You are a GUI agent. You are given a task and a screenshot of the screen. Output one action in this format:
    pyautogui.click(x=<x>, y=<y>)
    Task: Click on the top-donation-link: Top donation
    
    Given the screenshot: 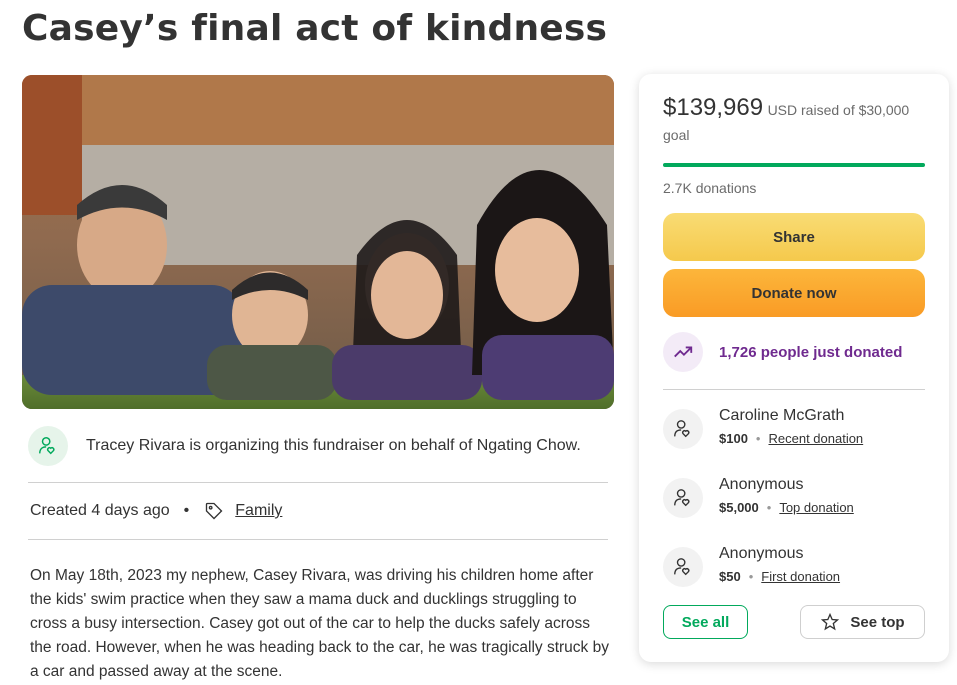 What is the action you would take?
    pyautogui.click(x=816, y=507)
    